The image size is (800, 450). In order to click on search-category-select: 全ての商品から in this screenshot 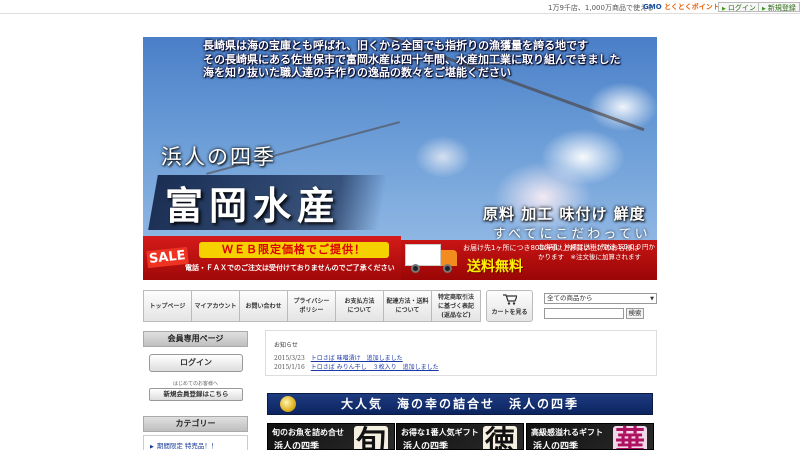, I will do `click(600, 298)`.